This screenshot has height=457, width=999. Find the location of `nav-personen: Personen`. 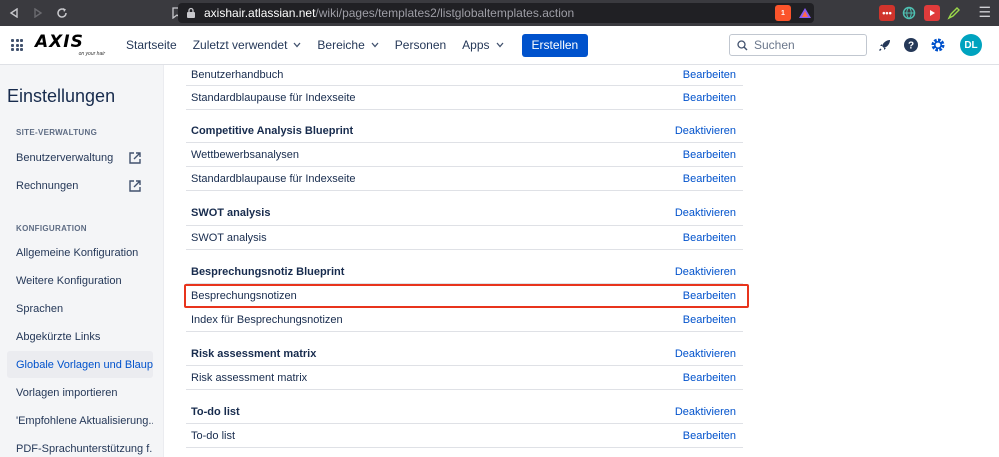

nav-personen: Personen is located at coordinates (420, 45).